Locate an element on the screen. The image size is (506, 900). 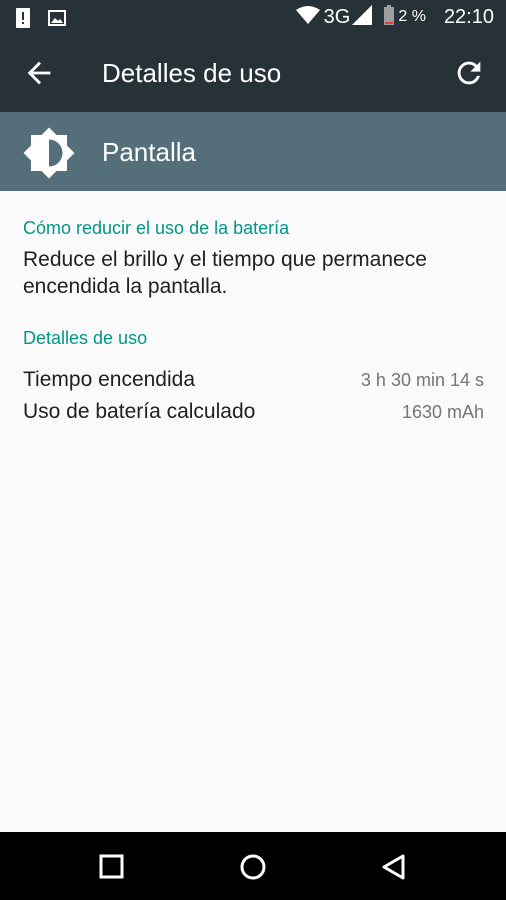
toolbar: Detalles de uso is located at coordinates (253, 73).